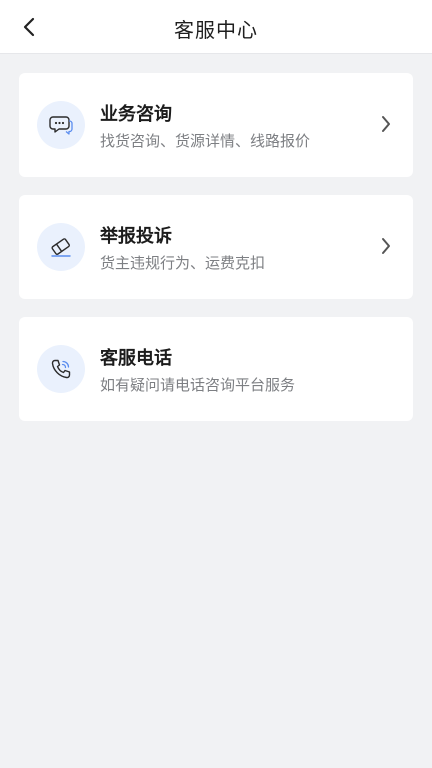  What do you see at coordinates (198, 385) in the screenshot?
I see `service-phone-description: 如有疑问请电话咨询平台服务` at bounding box center [198, 385].